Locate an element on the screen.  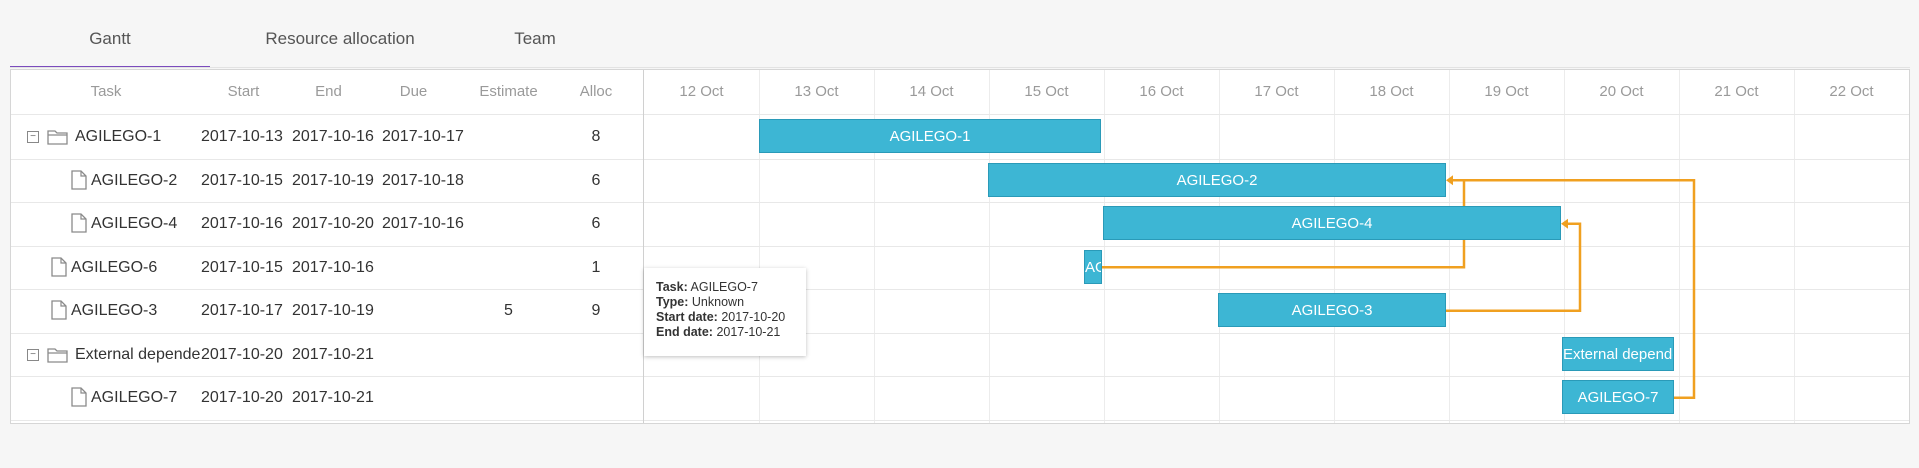
end-date: 2017-10-20 is located at coordinates (333, 223).